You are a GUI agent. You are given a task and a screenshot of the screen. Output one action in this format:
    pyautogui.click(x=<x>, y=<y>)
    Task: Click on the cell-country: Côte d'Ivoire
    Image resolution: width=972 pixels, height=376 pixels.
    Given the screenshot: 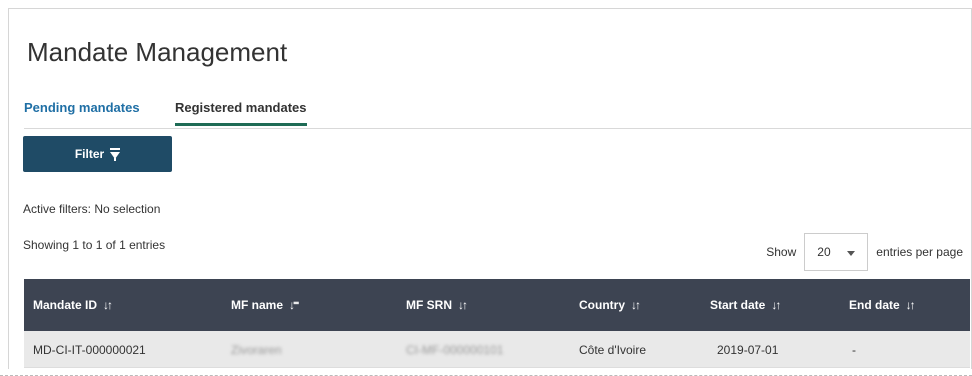 What is the action you would take?
    pyautogui.click(x=612, y=350)
    